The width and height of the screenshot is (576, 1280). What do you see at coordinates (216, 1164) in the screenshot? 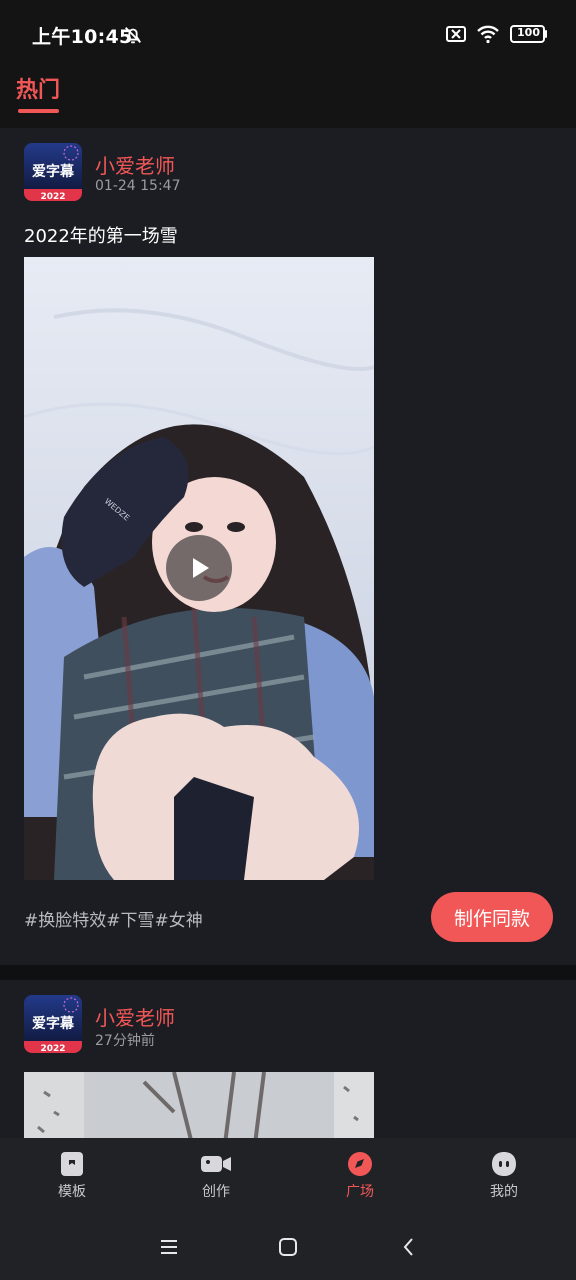
I see `camera-icon` at bounding box center [216, 1164].